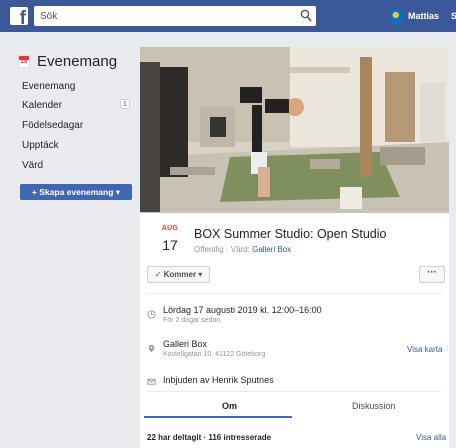 Image resolution: width=456 pixels, height=448 pixels. I want to click on create-event-button: + Skapa evenemang ▾, so click(76, 192).